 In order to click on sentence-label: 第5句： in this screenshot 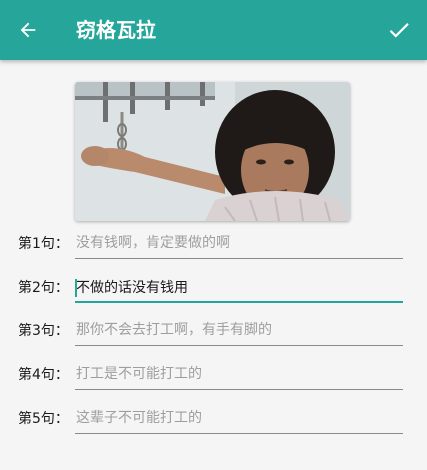, I will do `click(43, 419)`.